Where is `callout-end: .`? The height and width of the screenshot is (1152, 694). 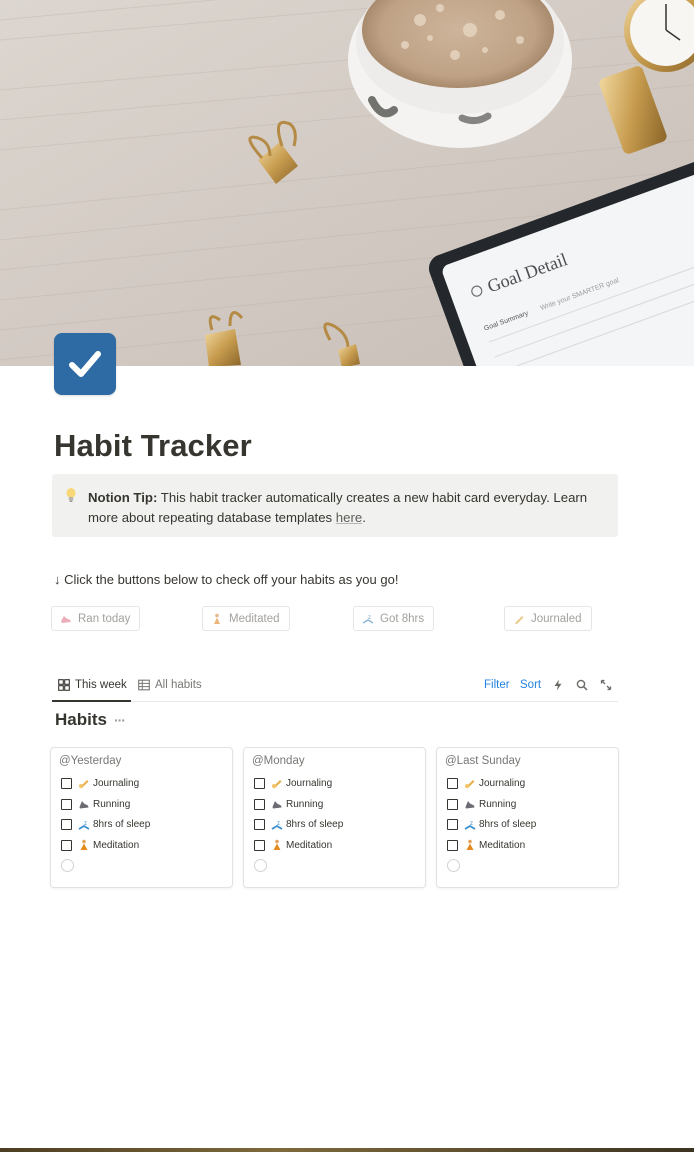
callout-end: . is located at coordinates (364, 517).